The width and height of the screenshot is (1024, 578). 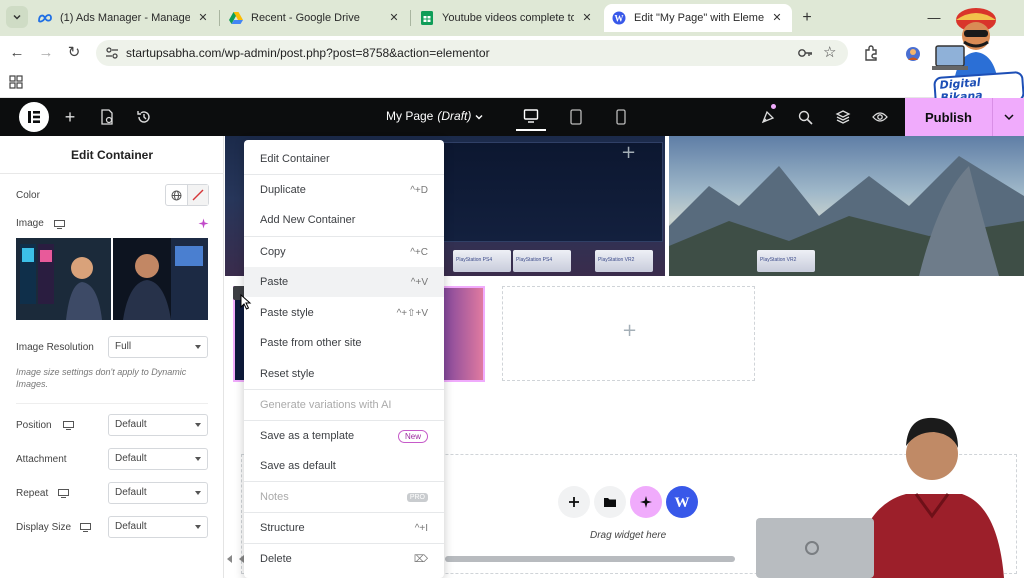 I want to click on drag-widget-hint: Drag widget here, so click(x=628, y=535).